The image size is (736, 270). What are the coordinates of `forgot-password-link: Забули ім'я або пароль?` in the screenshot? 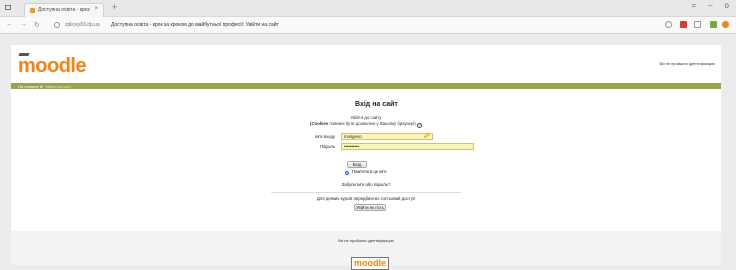 It's located at (366, 184).